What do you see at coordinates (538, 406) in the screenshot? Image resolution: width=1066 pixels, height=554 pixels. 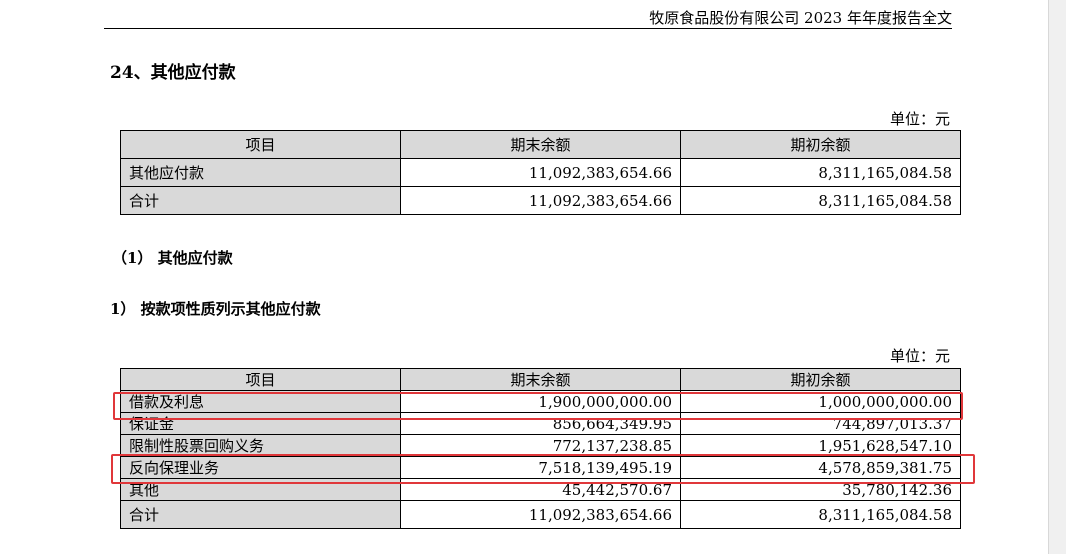 I see `highlight-box-loans-interest` at bounding box center [538, 406].